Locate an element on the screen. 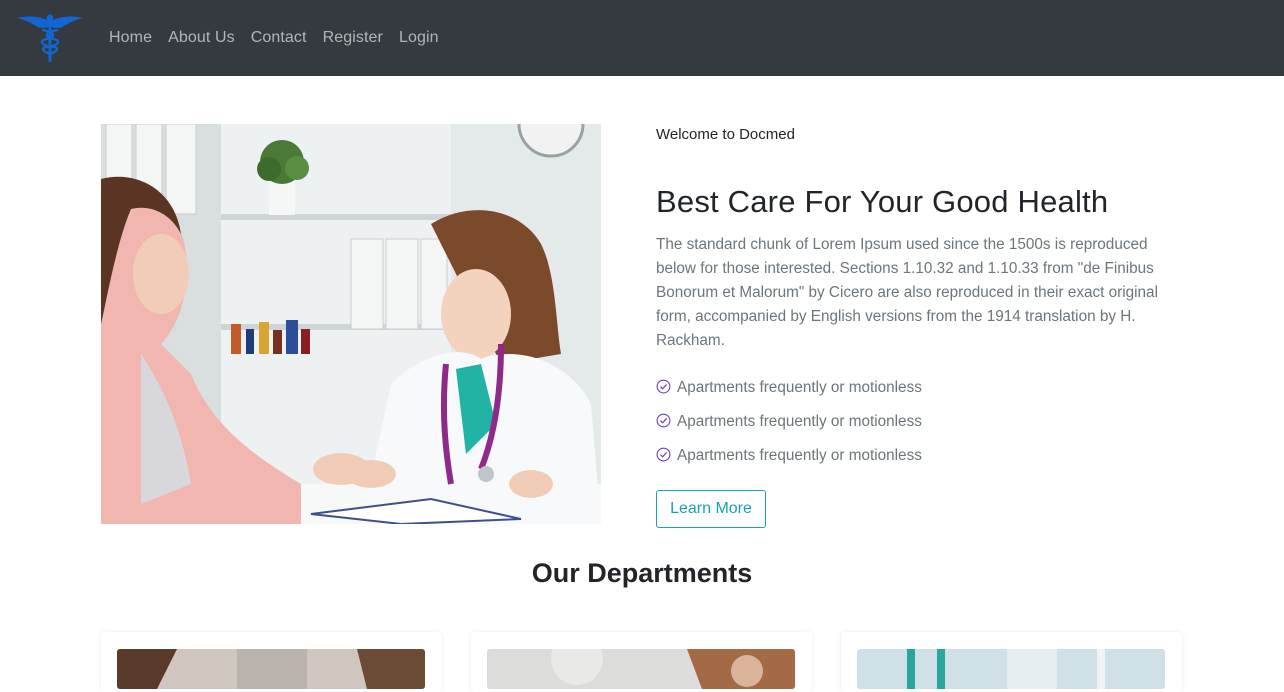  learn-more-button: Learn More is located at coordinates (711, 509).